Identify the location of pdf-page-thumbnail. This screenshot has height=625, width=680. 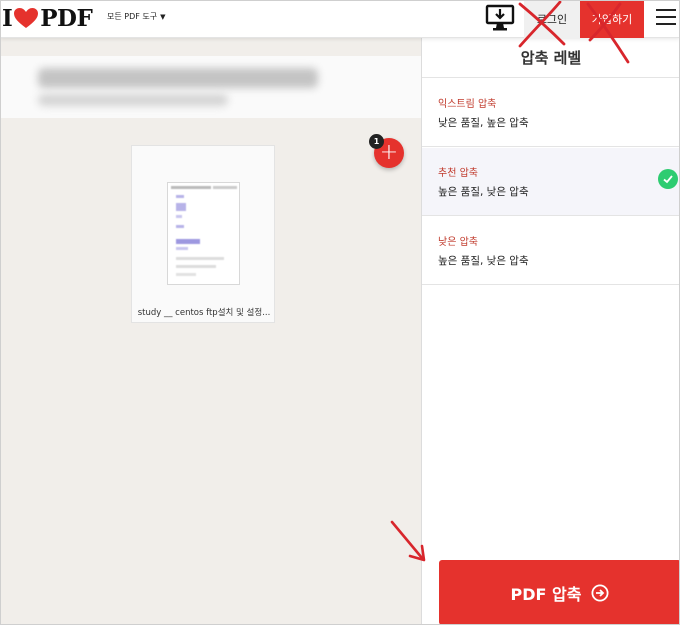
(203, 233).